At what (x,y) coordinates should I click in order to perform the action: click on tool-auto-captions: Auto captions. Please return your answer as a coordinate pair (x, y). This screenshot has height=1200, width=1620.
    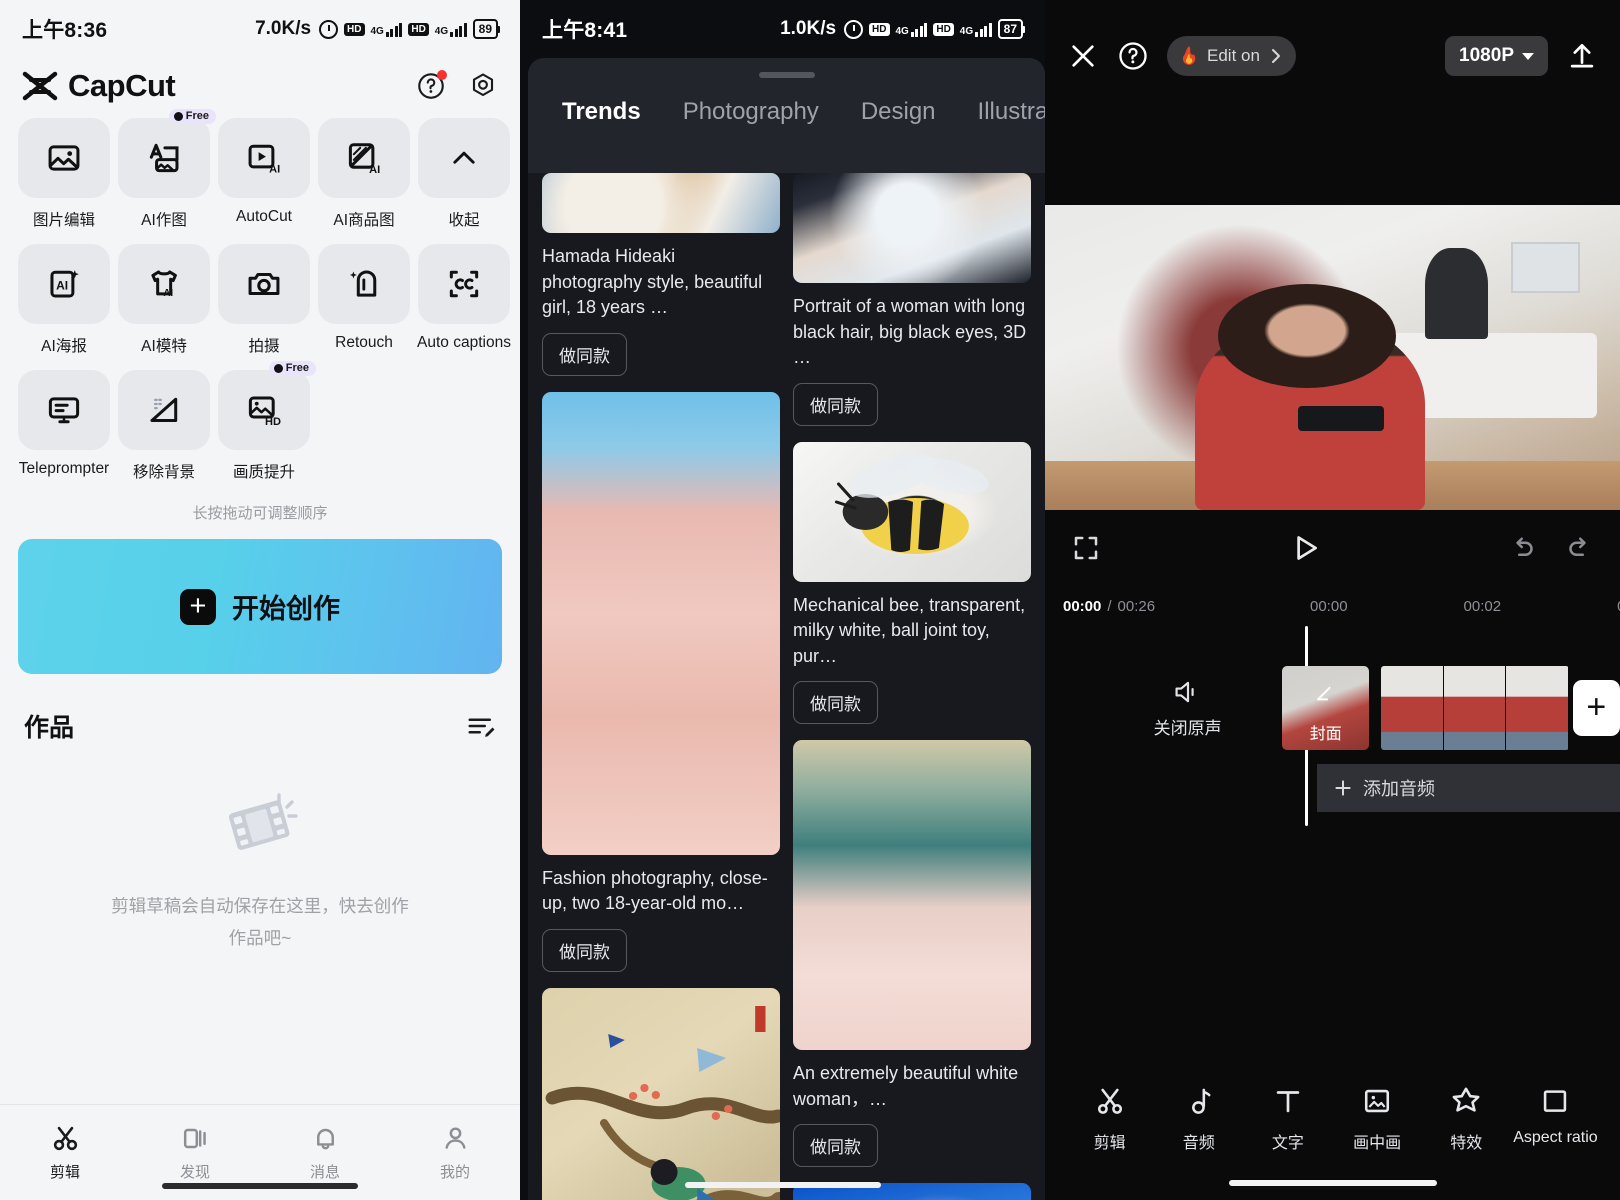
    Looking at the image, I should click on (464, 300).